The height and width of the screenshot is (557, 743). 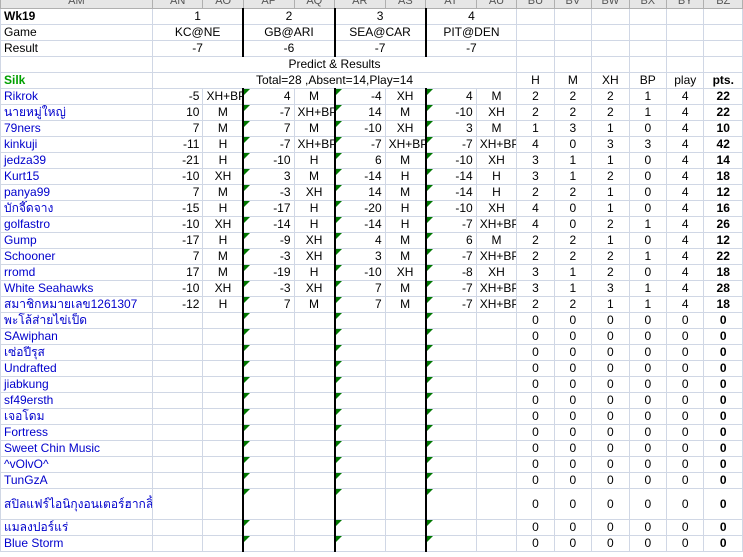 What do you see at coordinates (76, 504) in the screenshot?
I see `player-name: สปิลแฟร์ไอนิกุงอนเตอร์ฮากลิ้ง` at bounding box center [76, 504].